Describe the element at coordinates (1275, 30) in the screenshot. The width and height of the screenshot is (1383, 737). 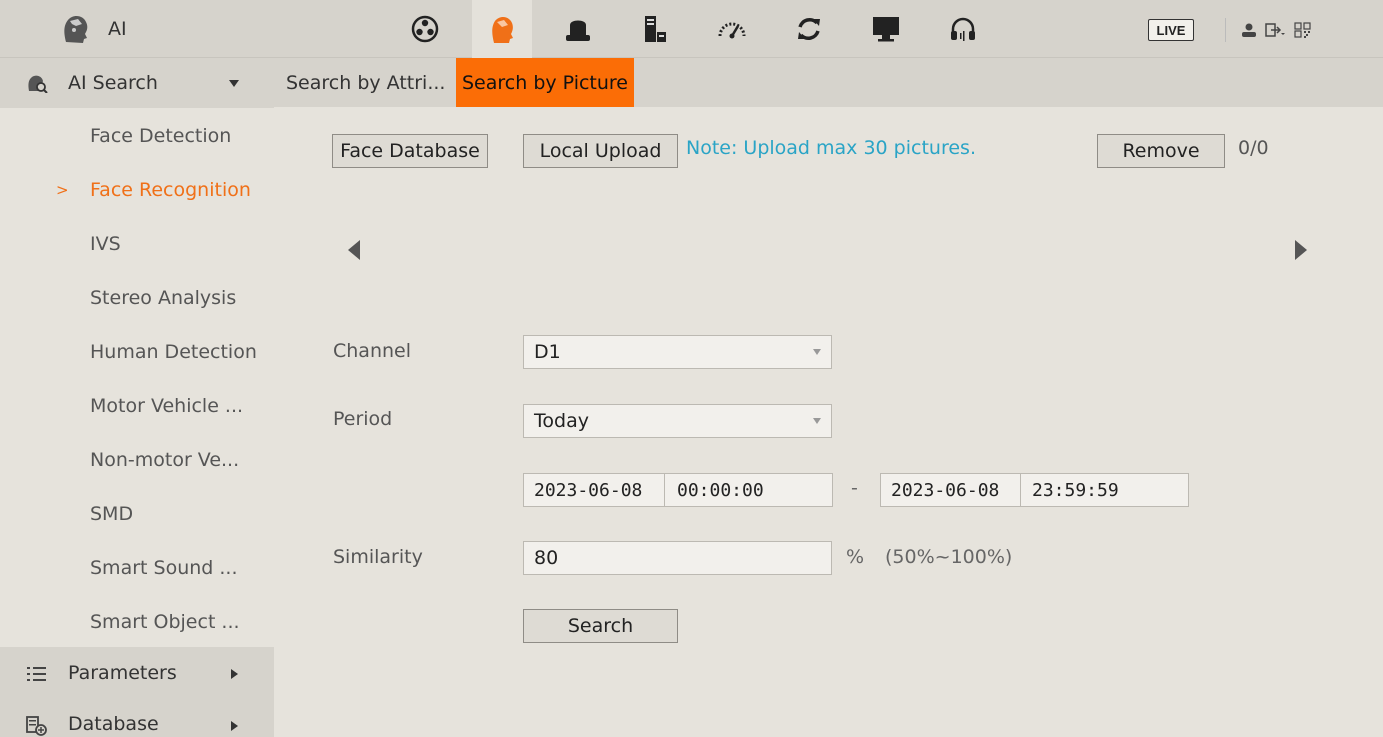
I see `logout-icon` at that location.